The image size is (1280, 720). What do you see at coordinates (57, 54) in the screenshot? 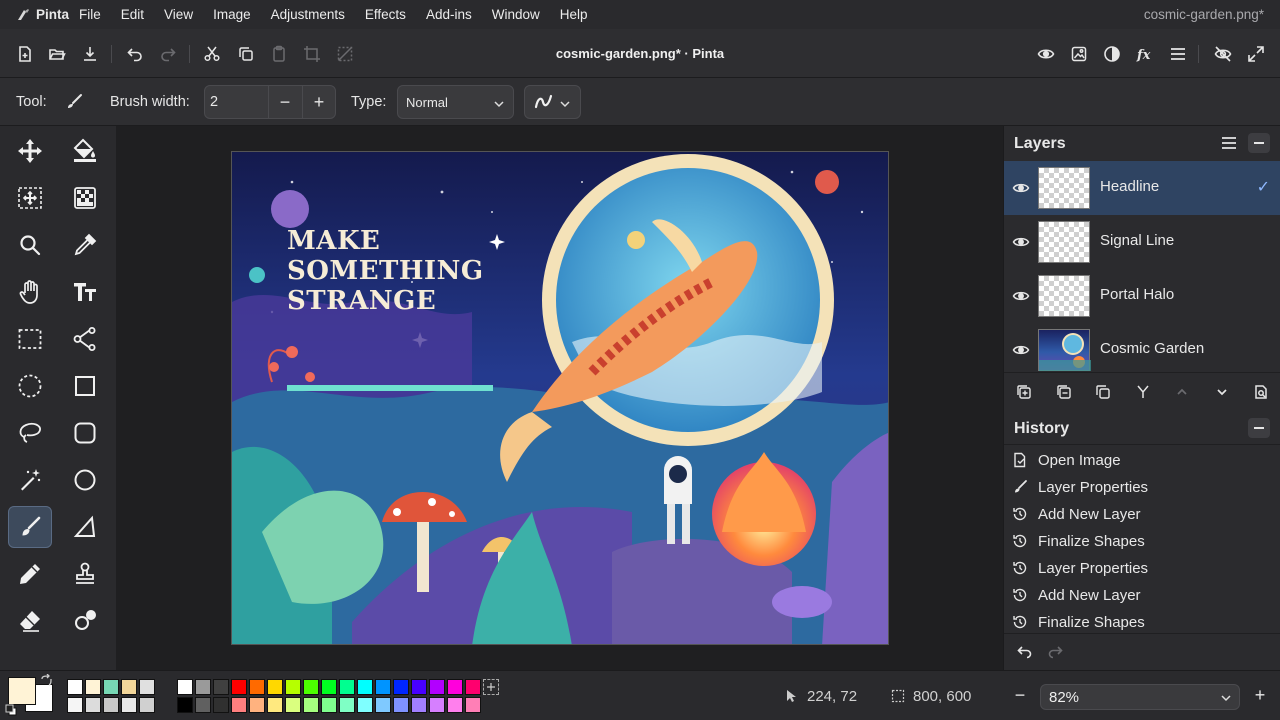
I see `open-button` at bounding box center [57, 54].